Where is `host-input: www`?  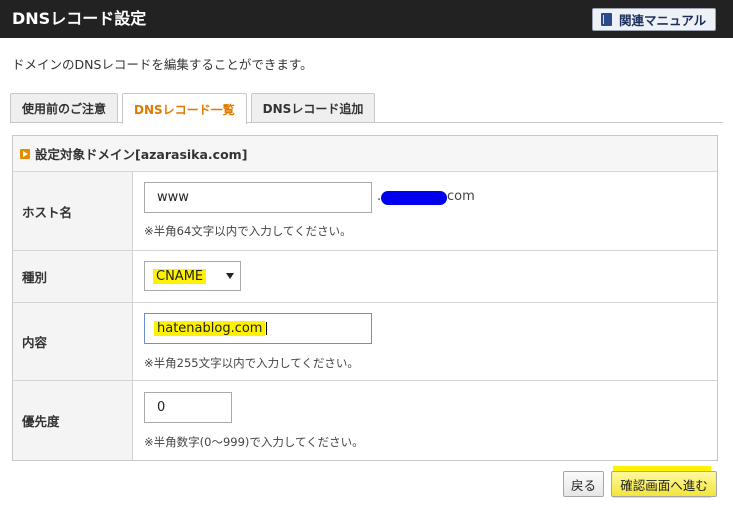 host-input: www is located at coordinates (258, 197).